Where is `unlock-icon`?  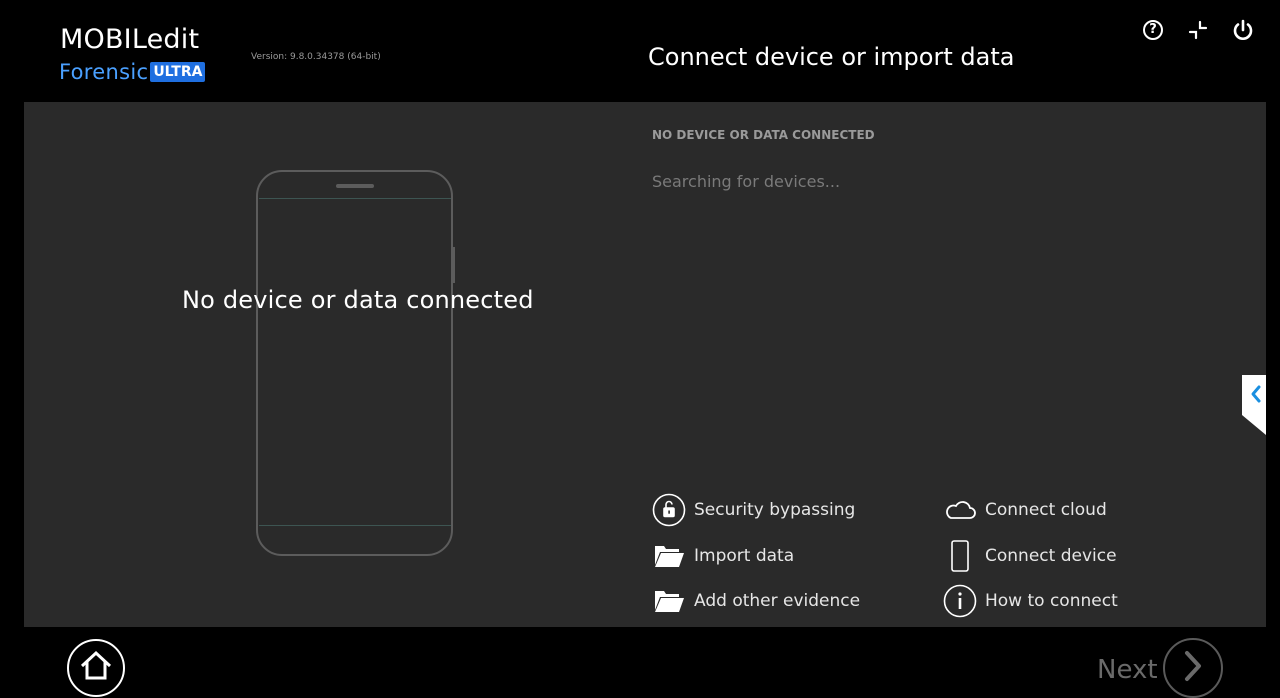 unlock-icon is located at coordinates (669, 510).